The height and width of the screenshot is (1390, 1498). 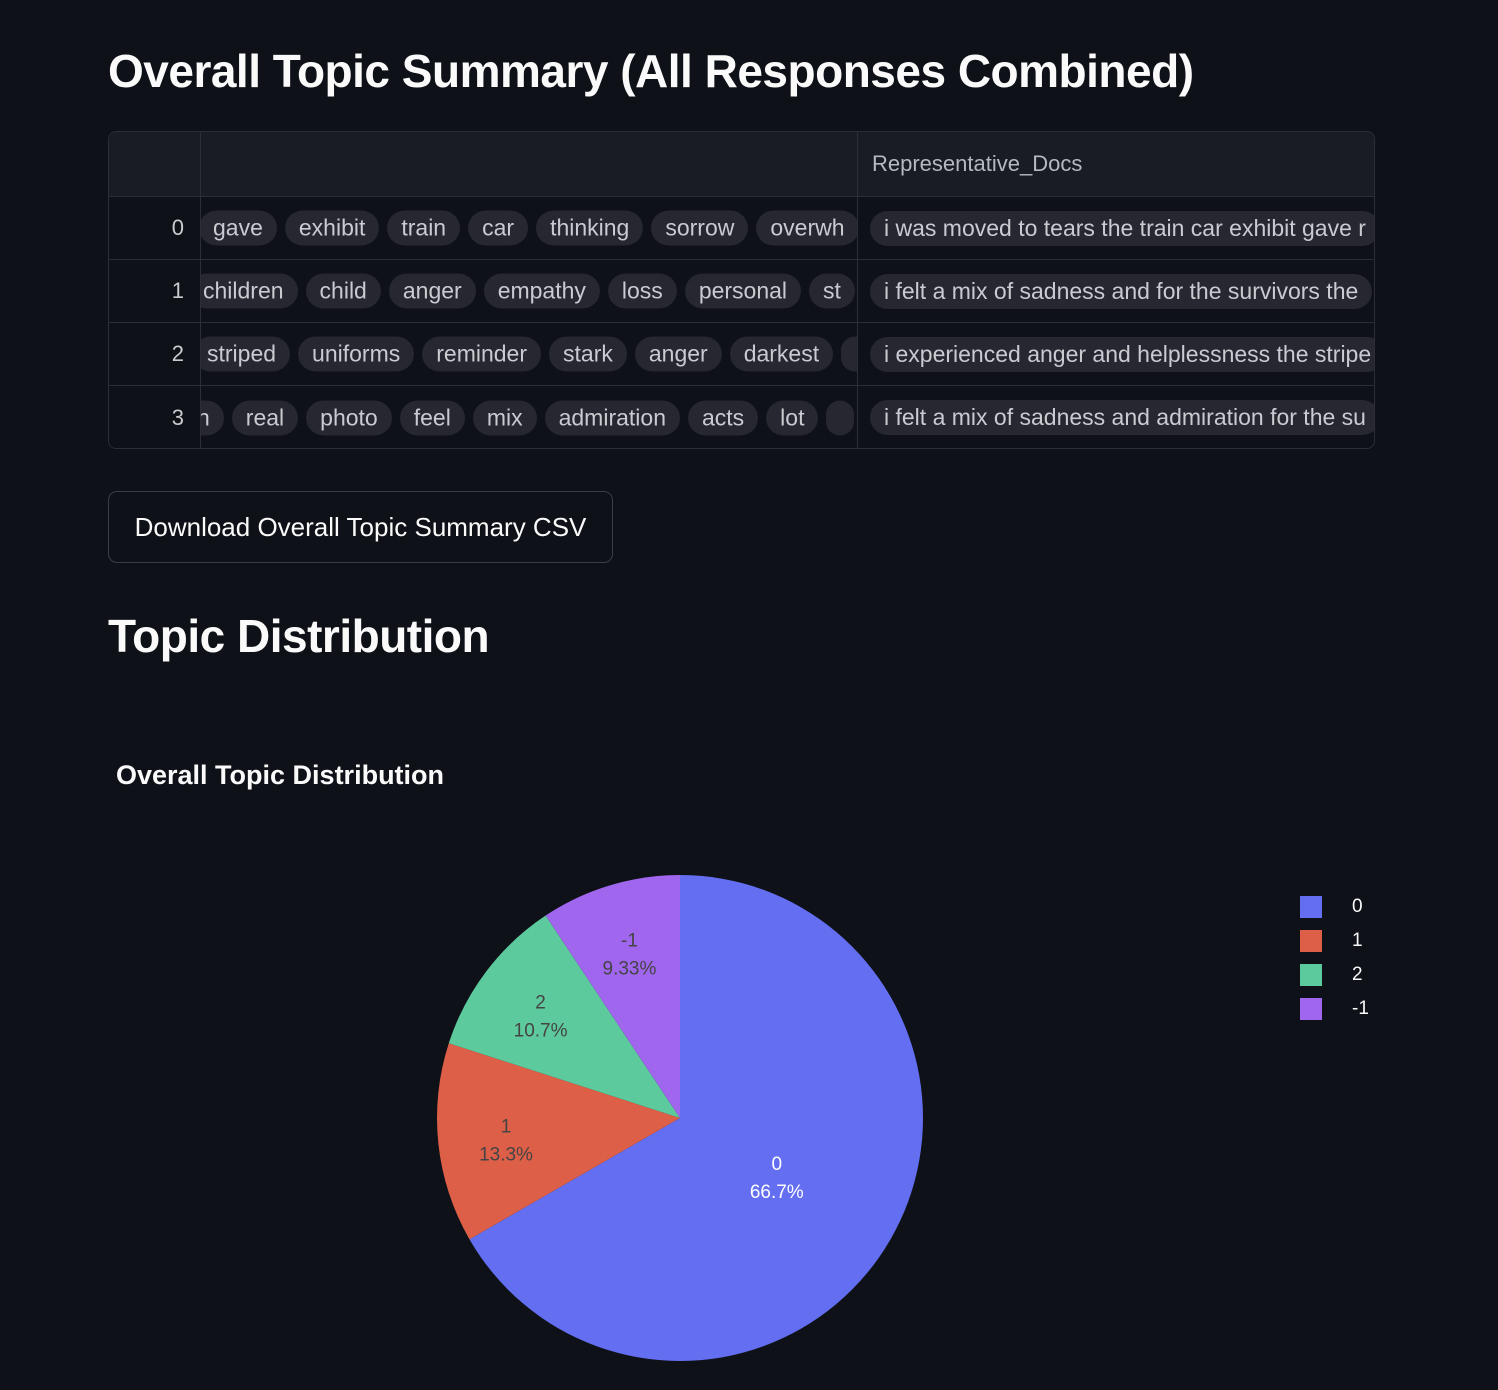 What do you see at coordinates (1357, 974) in the screenshot?
I see `legend-label: 2` at bounding box center [1357, 974].